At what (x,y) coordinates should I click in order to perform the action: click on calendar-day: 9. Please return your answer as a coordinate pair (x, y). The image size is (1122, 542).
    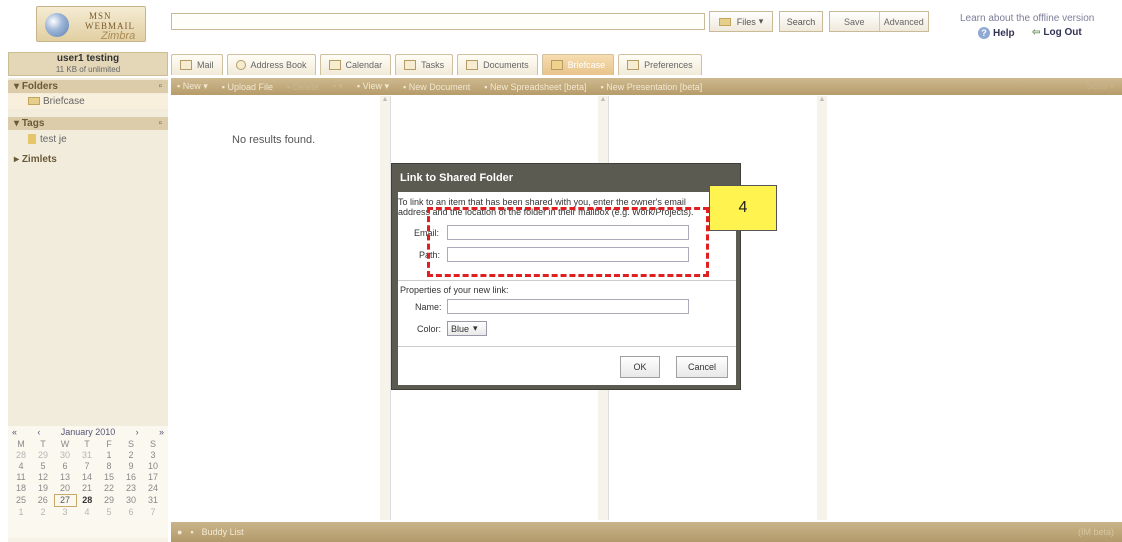
    Looking at the image, I should click on (131, 466).